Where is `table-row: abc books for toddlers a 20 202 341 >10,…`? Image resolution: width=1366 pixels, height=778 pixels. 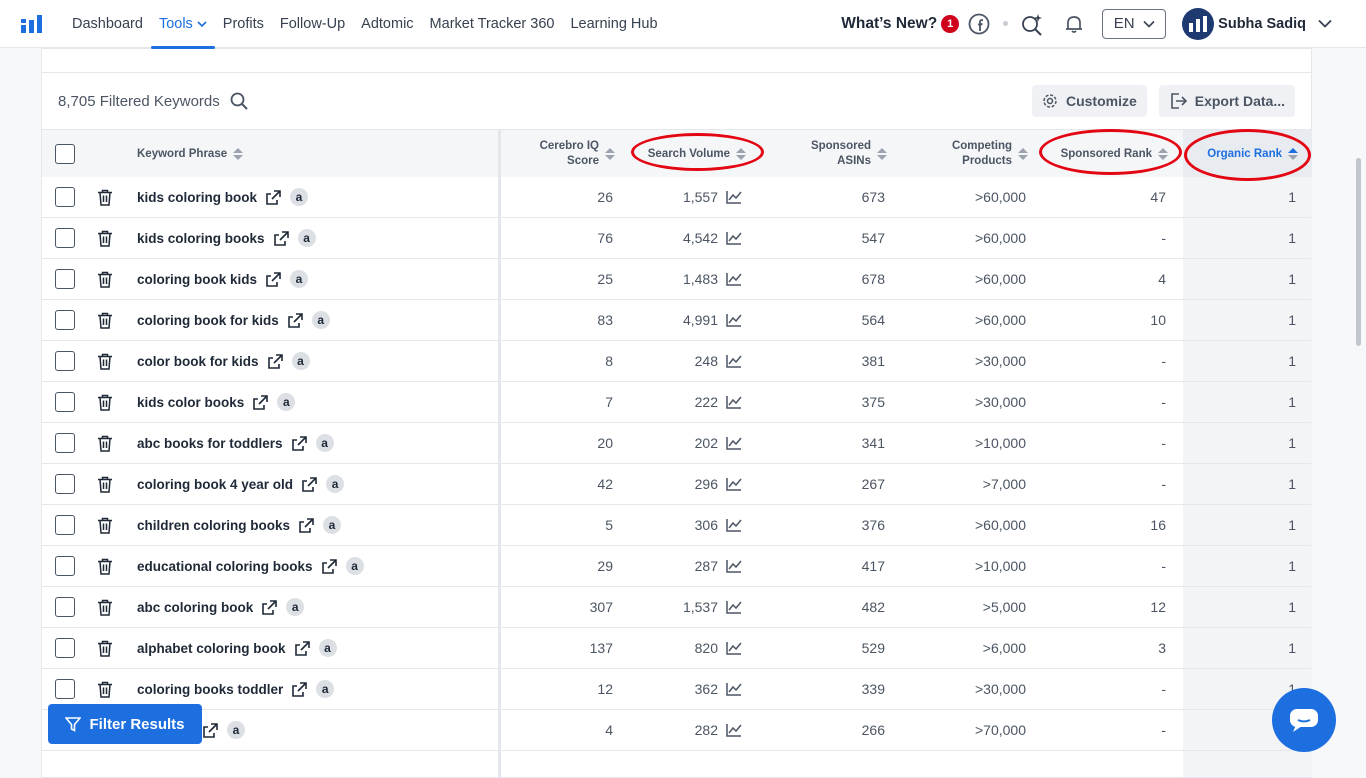 table-row: abc books for toddlers a 20 202 341 >10,… is located at coordinates (676, 443).